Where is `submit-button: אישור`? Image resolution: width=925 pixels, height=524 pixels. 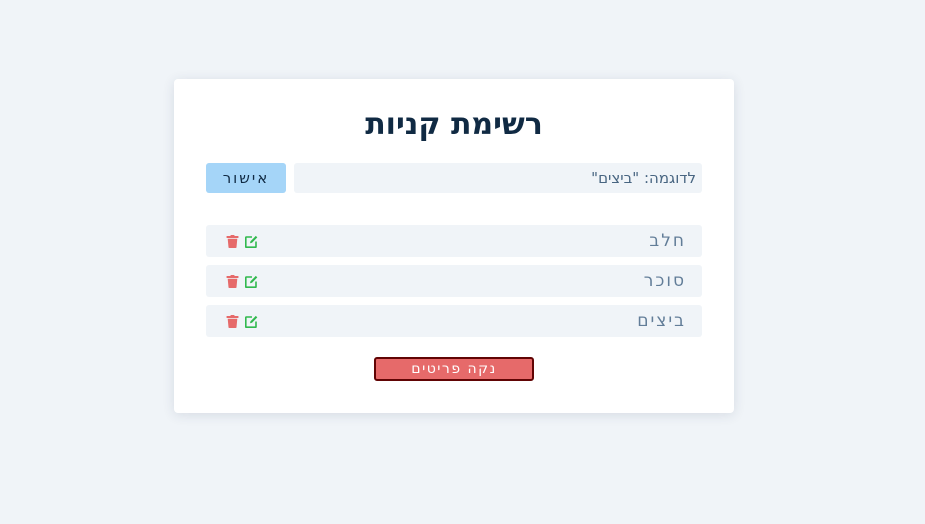 submit-button: אישור is located at coordinates (246, 178).